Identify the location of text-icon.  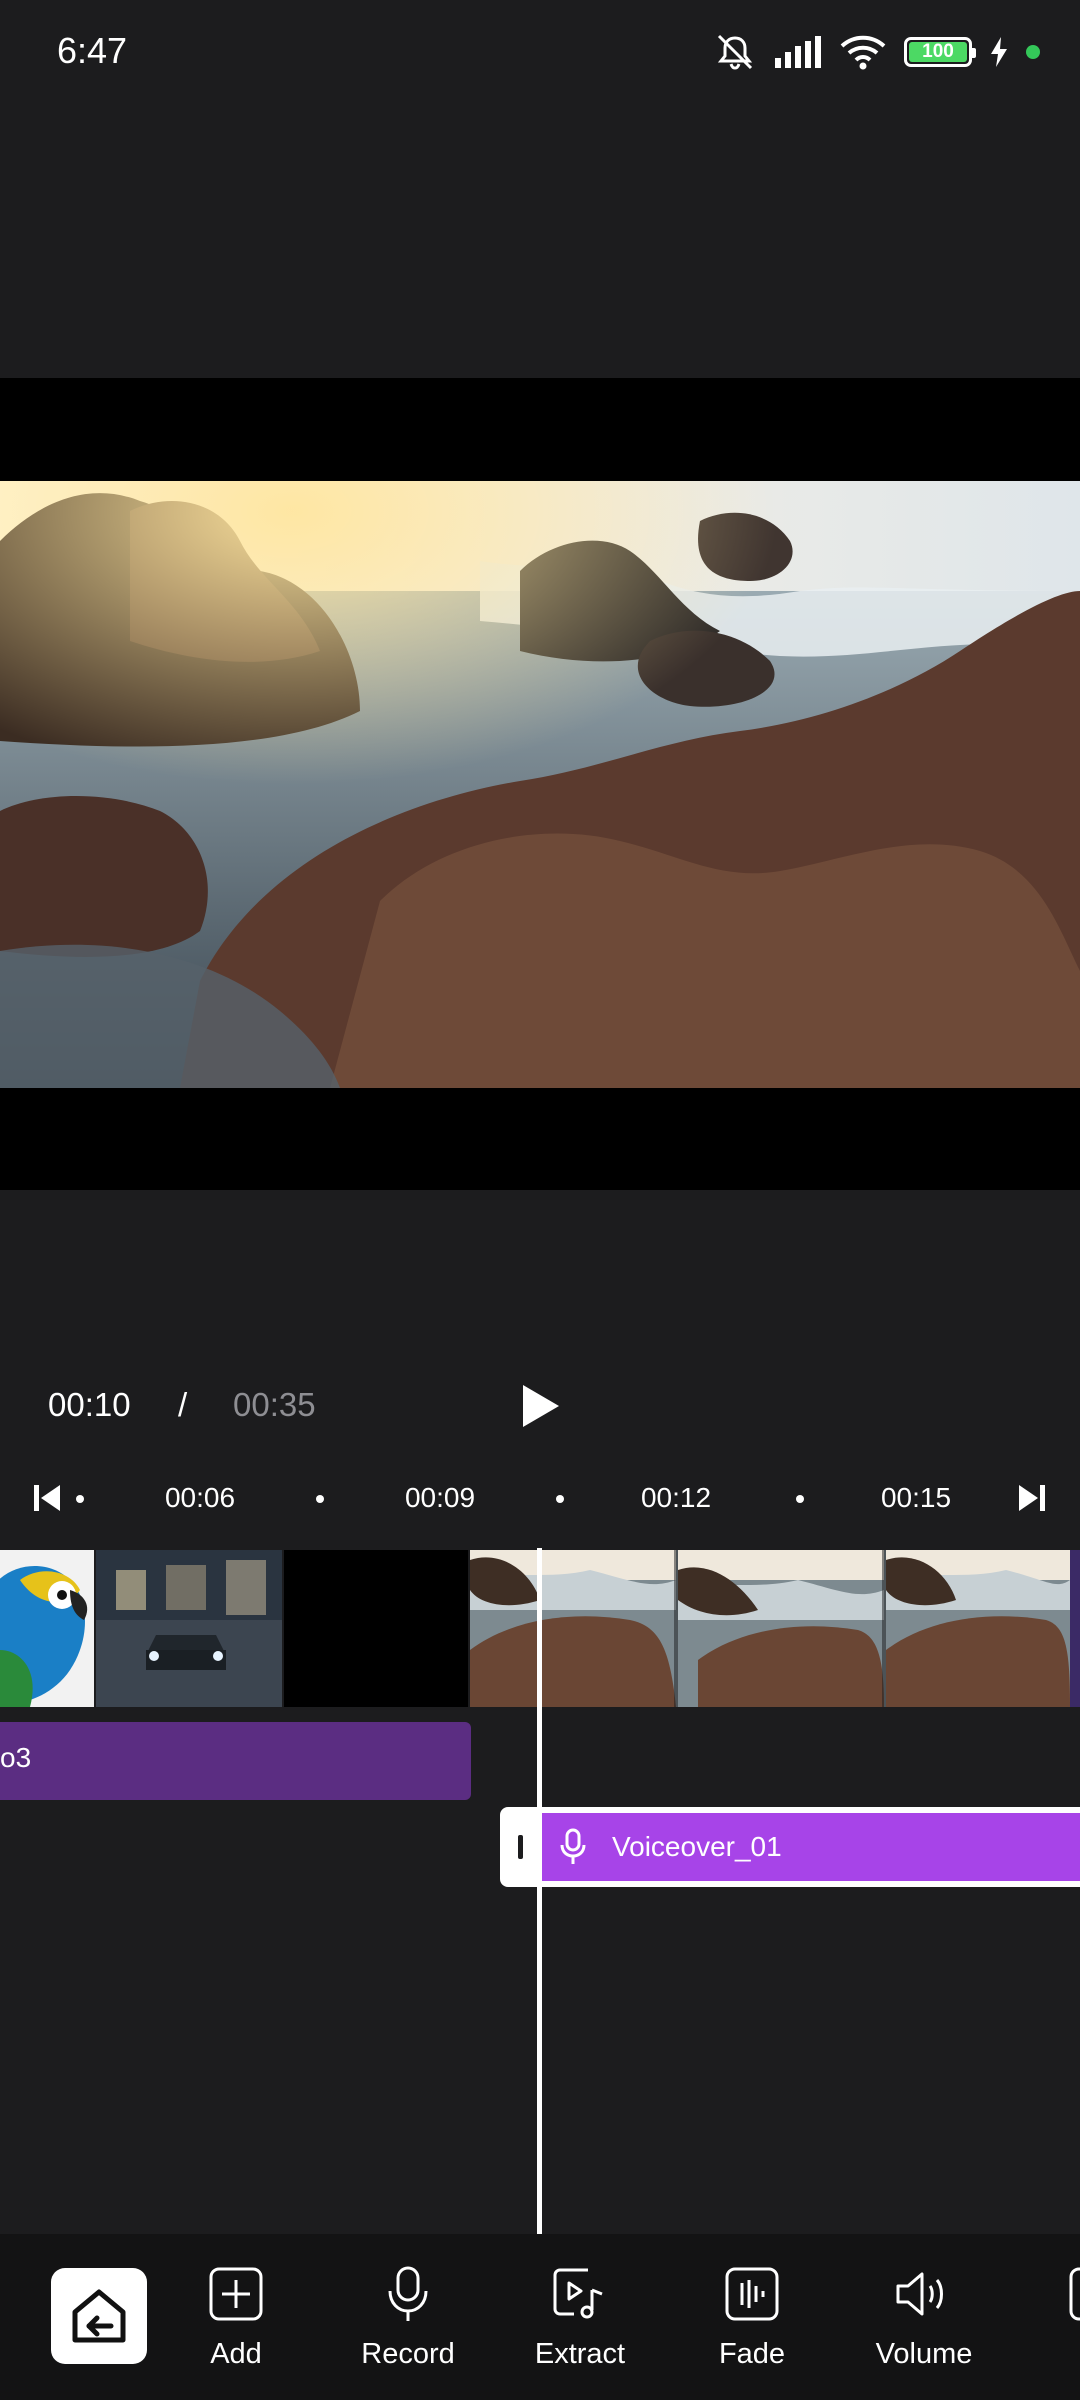
(1073, 2294).